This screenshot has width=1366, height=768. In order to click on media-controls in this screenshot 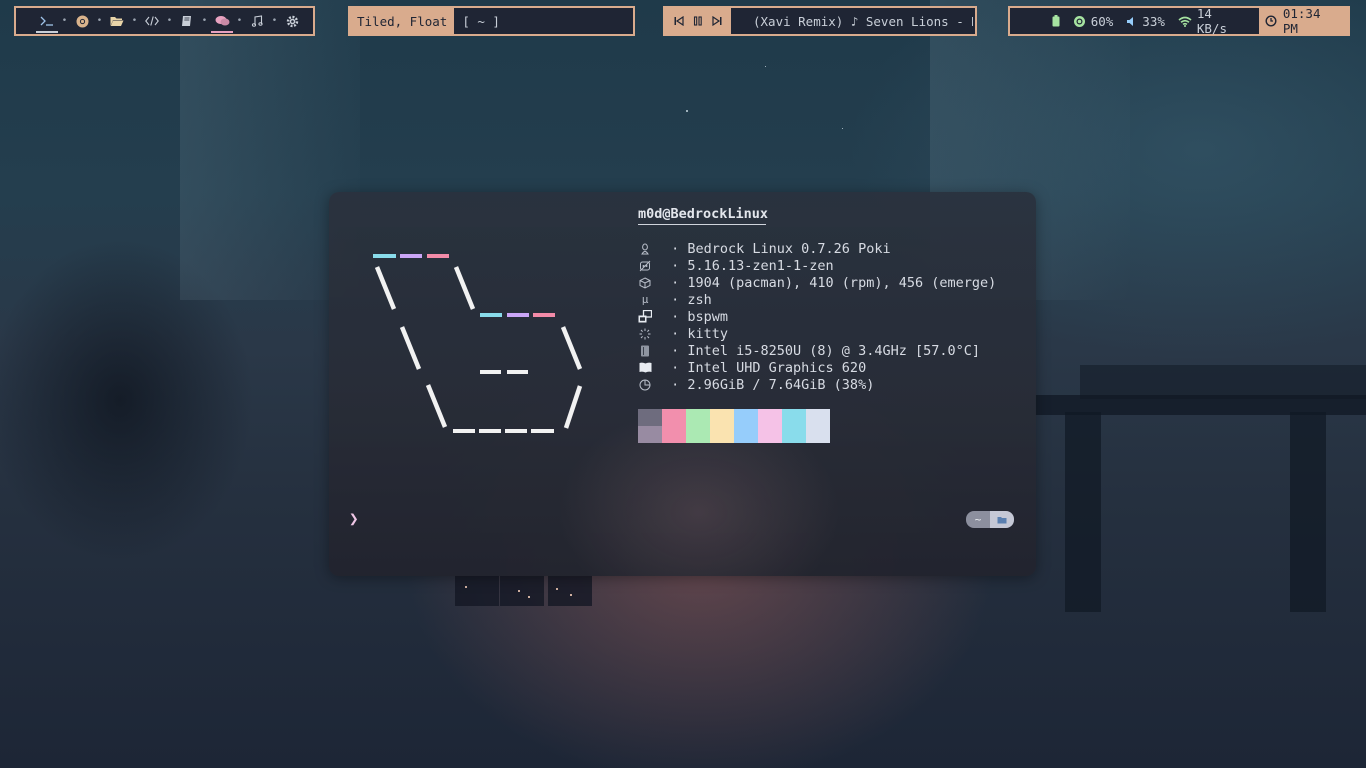, I will do `click(698, 21)`.